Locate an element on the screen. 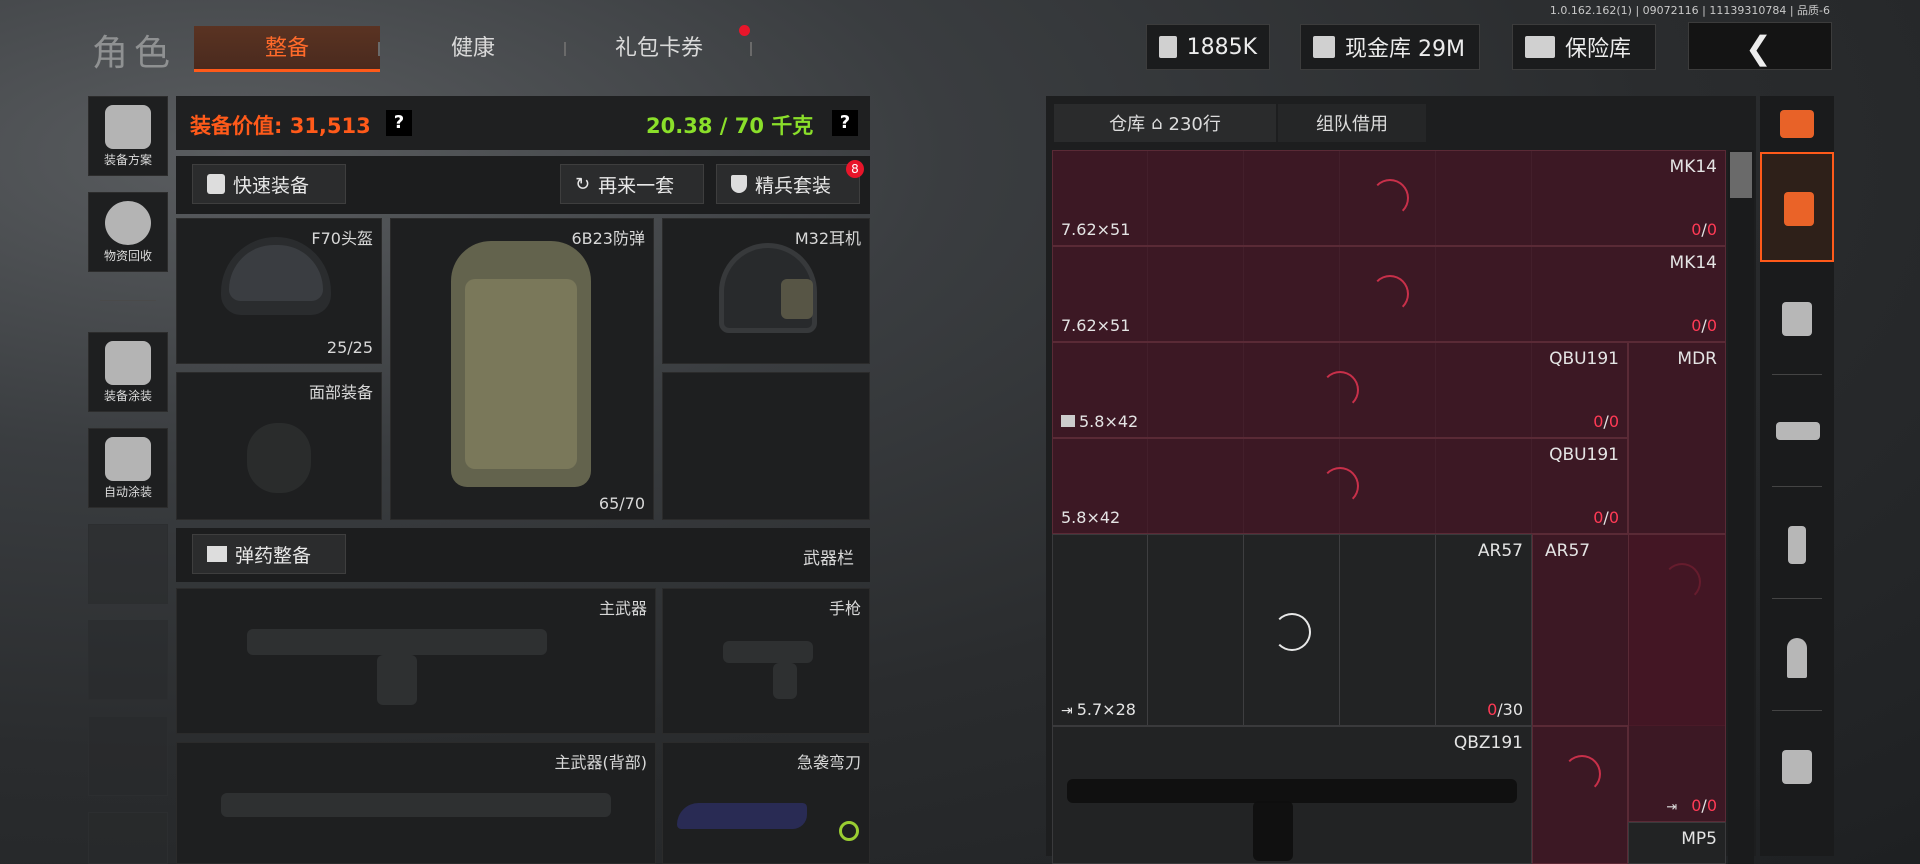 The width and height of the screenshot is (1920, 864). face-slot: 面部装备 is located at coordinates (279, 446).